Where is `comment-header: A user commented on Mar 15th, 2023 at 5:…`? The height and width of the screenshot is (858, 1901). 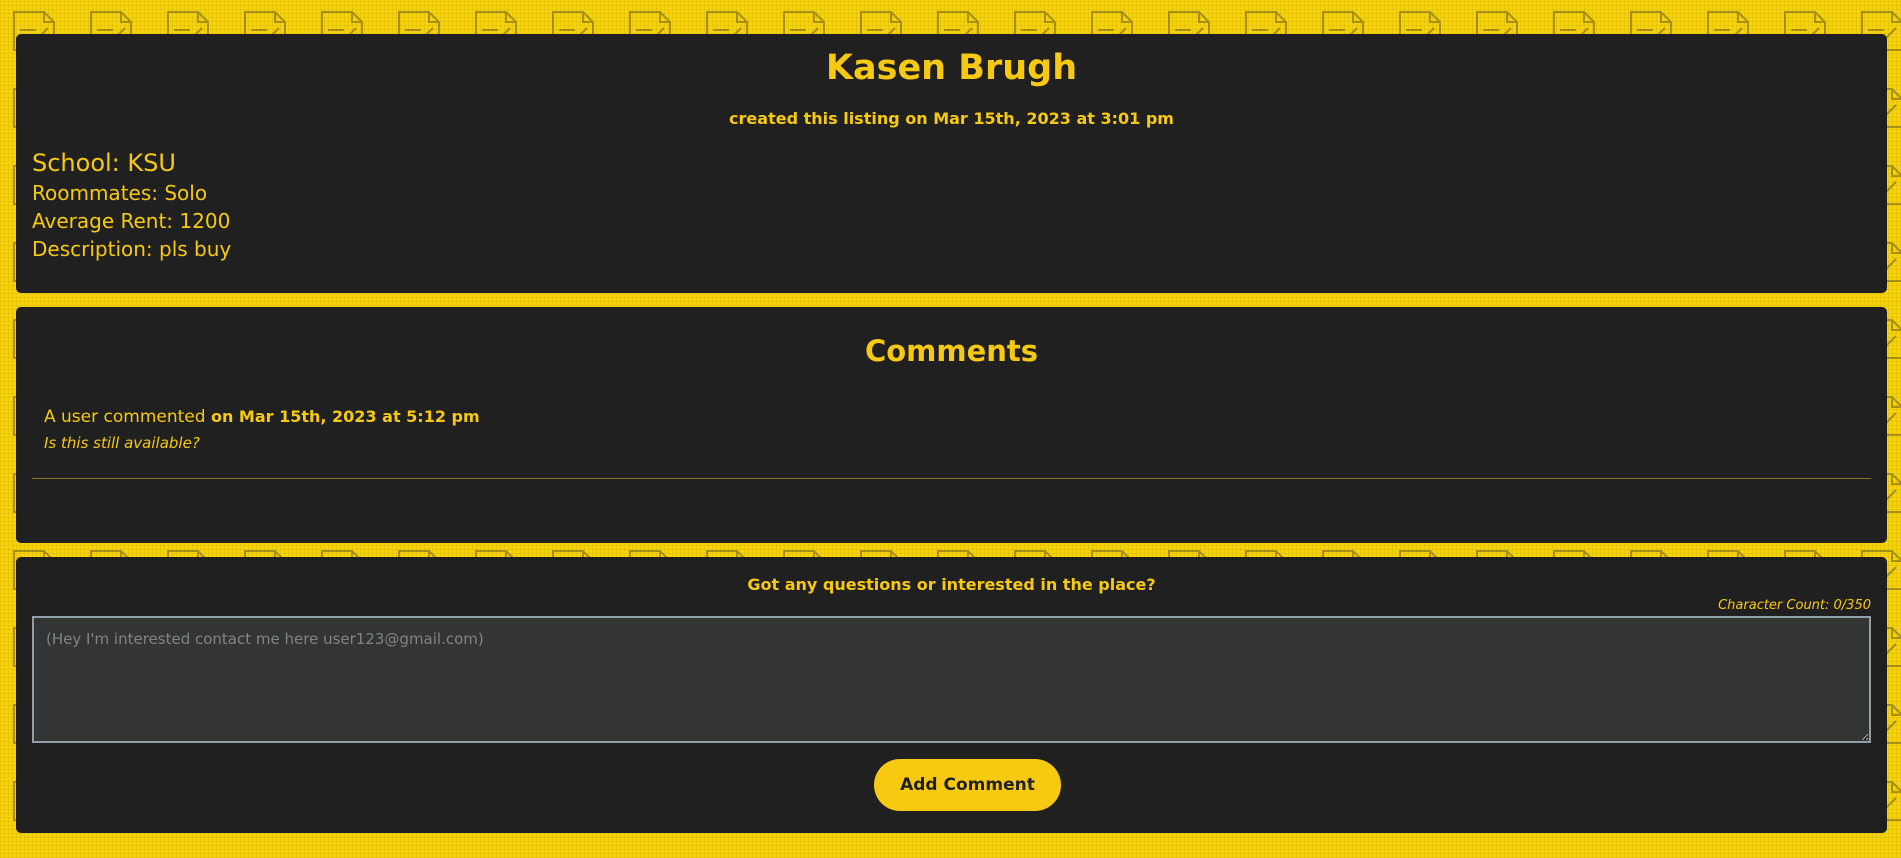
comment-header: A user commented on Mar 15th, 2023 at 5:… is located at coordinates (262, 417).